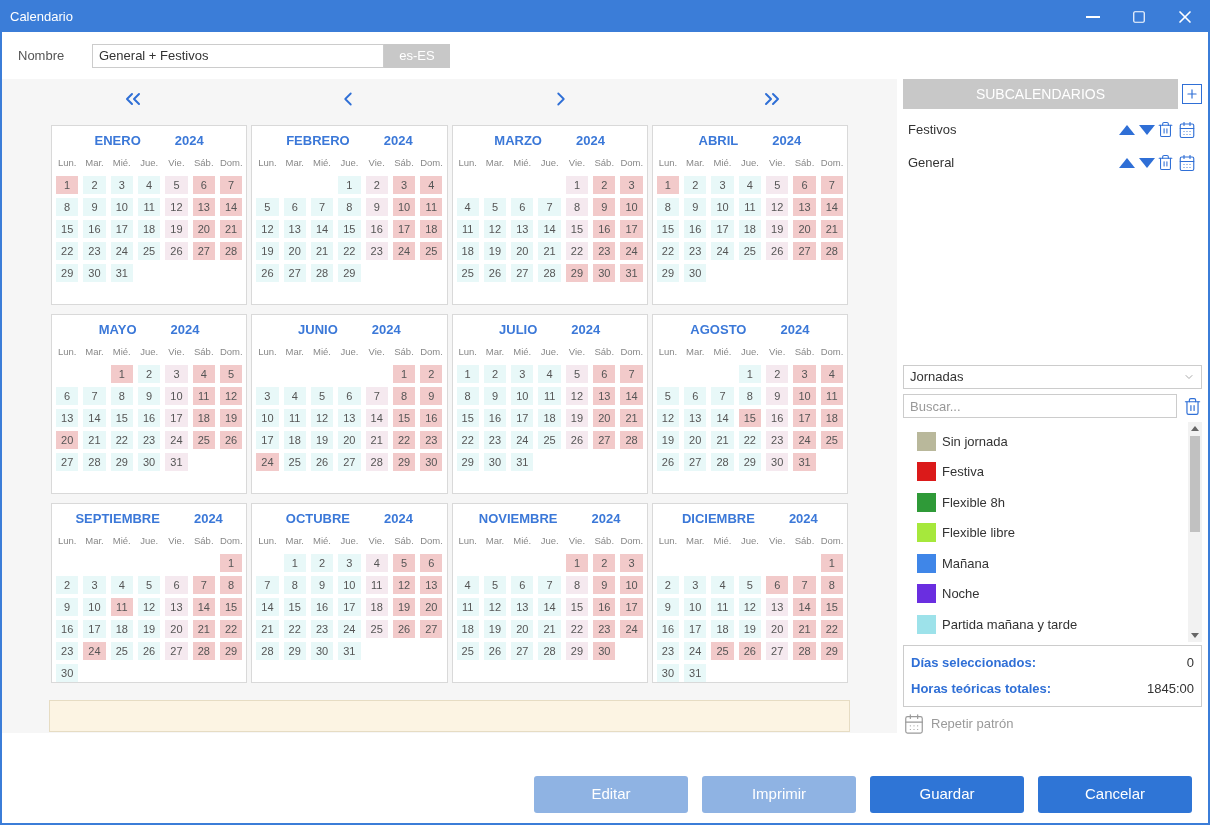 This screenshot has width=1210, height=825. What do you see at coordinates (1127, 129) in the screenshot?
I see `move-up-icon` at bounding box center [1127, 129].